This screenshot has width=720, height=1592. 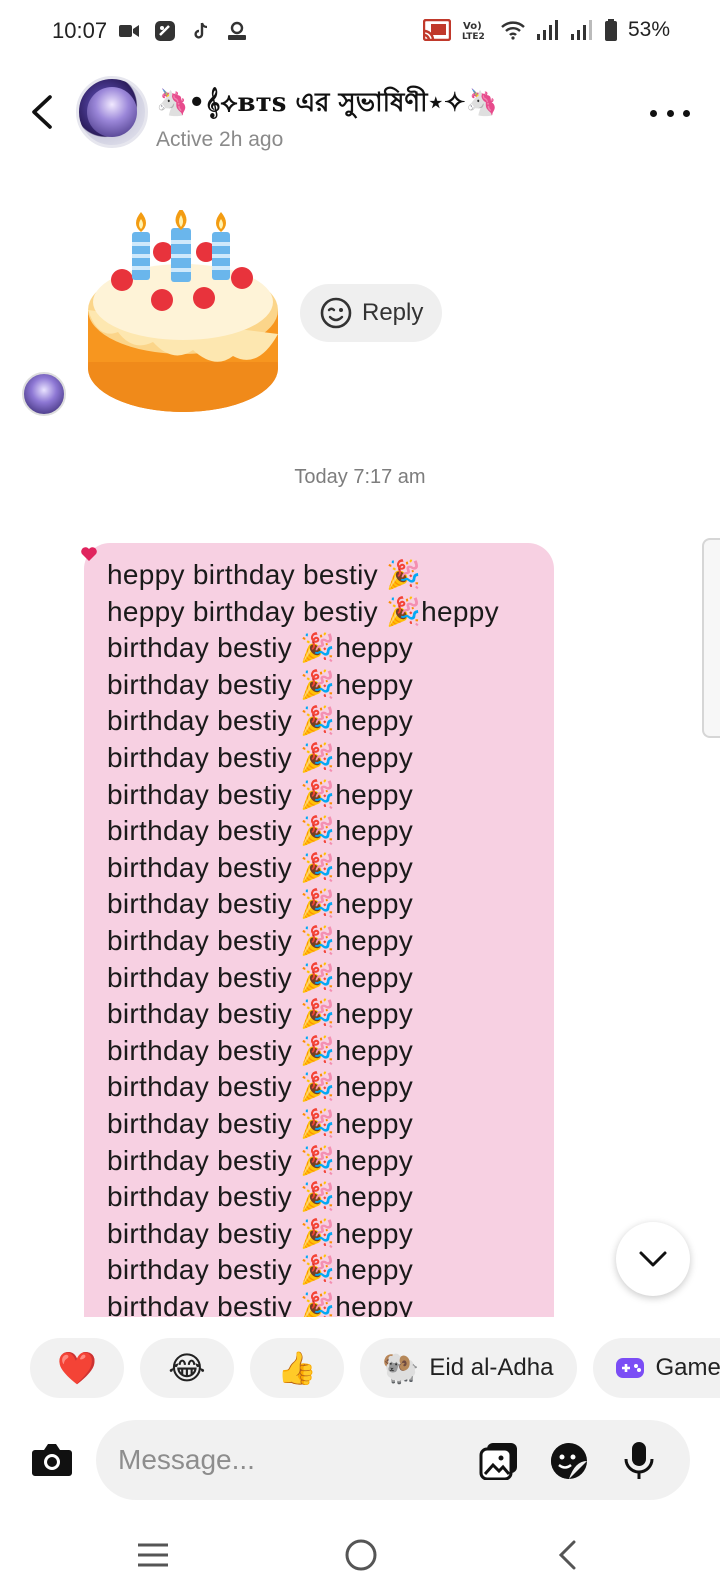 I want to click on gallery-button, so click(x=499, y=1461).